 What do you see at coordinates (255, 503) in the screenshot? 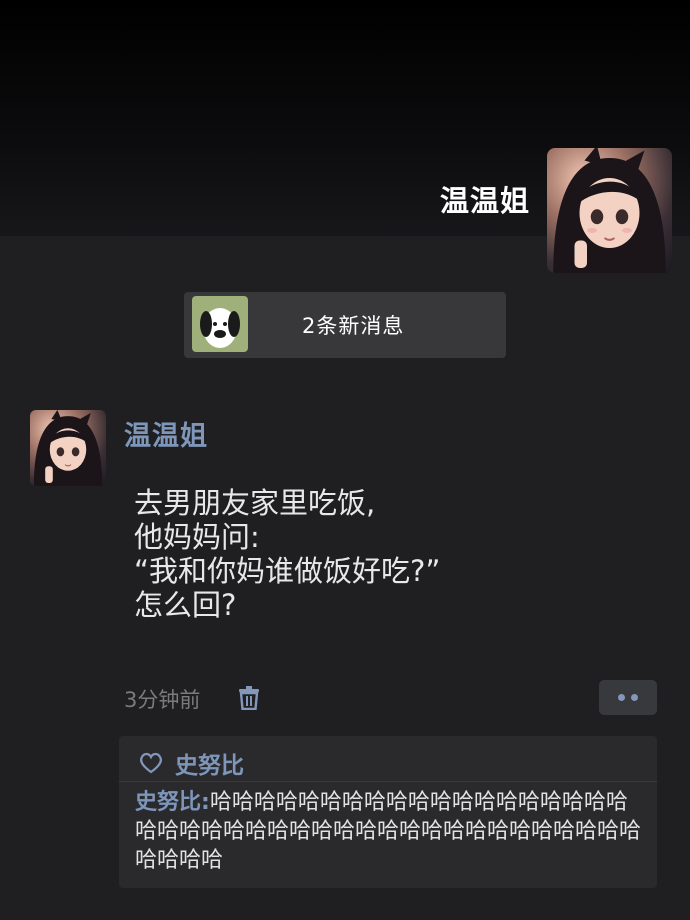
I see `post-line: 去男朋友家里吃饭,` at bounding box center [255, 503].